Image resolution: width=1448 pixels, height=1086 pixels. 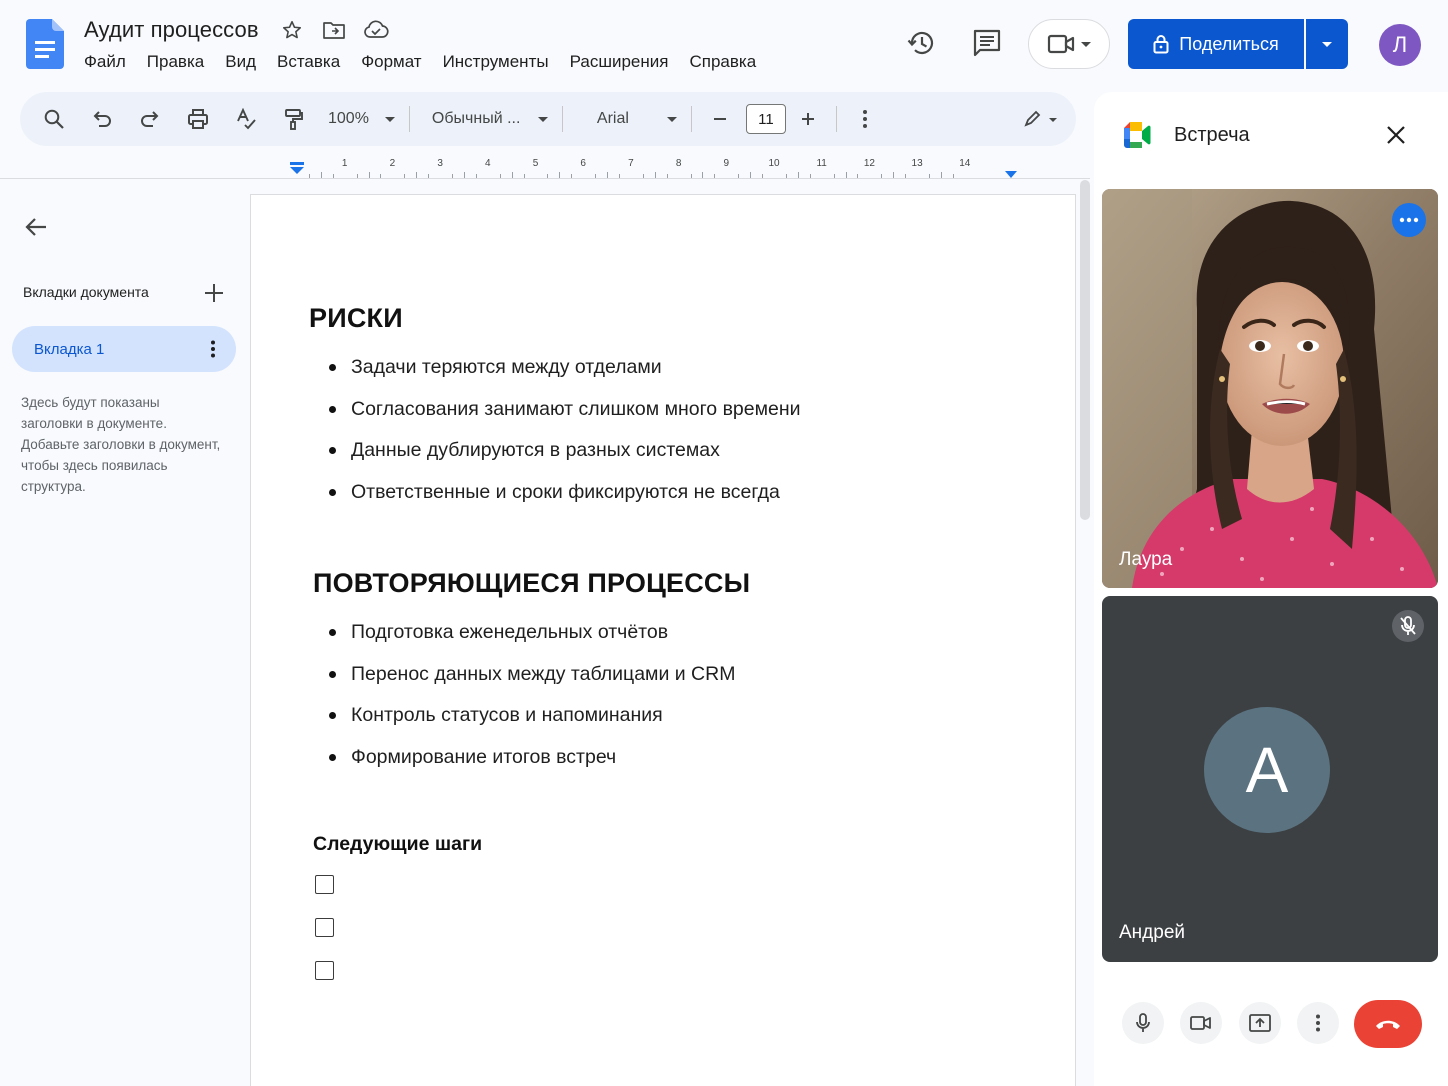 What do you see at coordinates (865, 119) in the screenshot?
I see `more-options-icon` at bounding box center [865, 119].